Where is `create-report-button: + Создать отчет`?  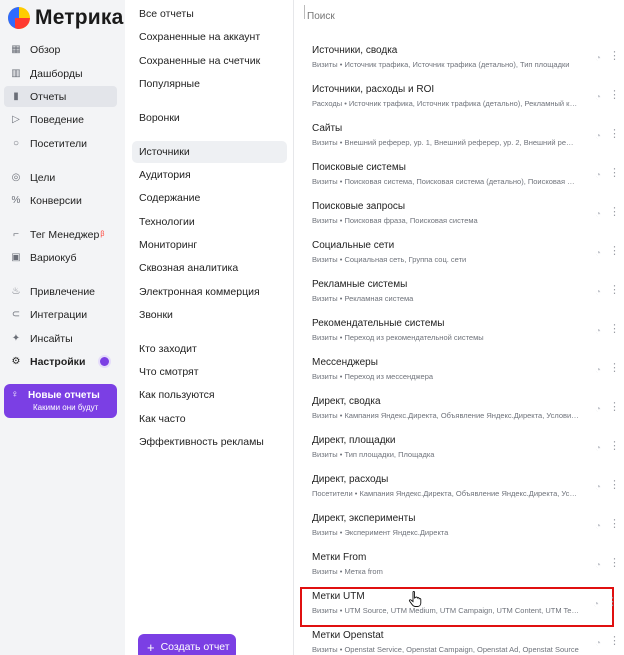 create-report-button: + Создать отчет is located at coordinates (187, 644).